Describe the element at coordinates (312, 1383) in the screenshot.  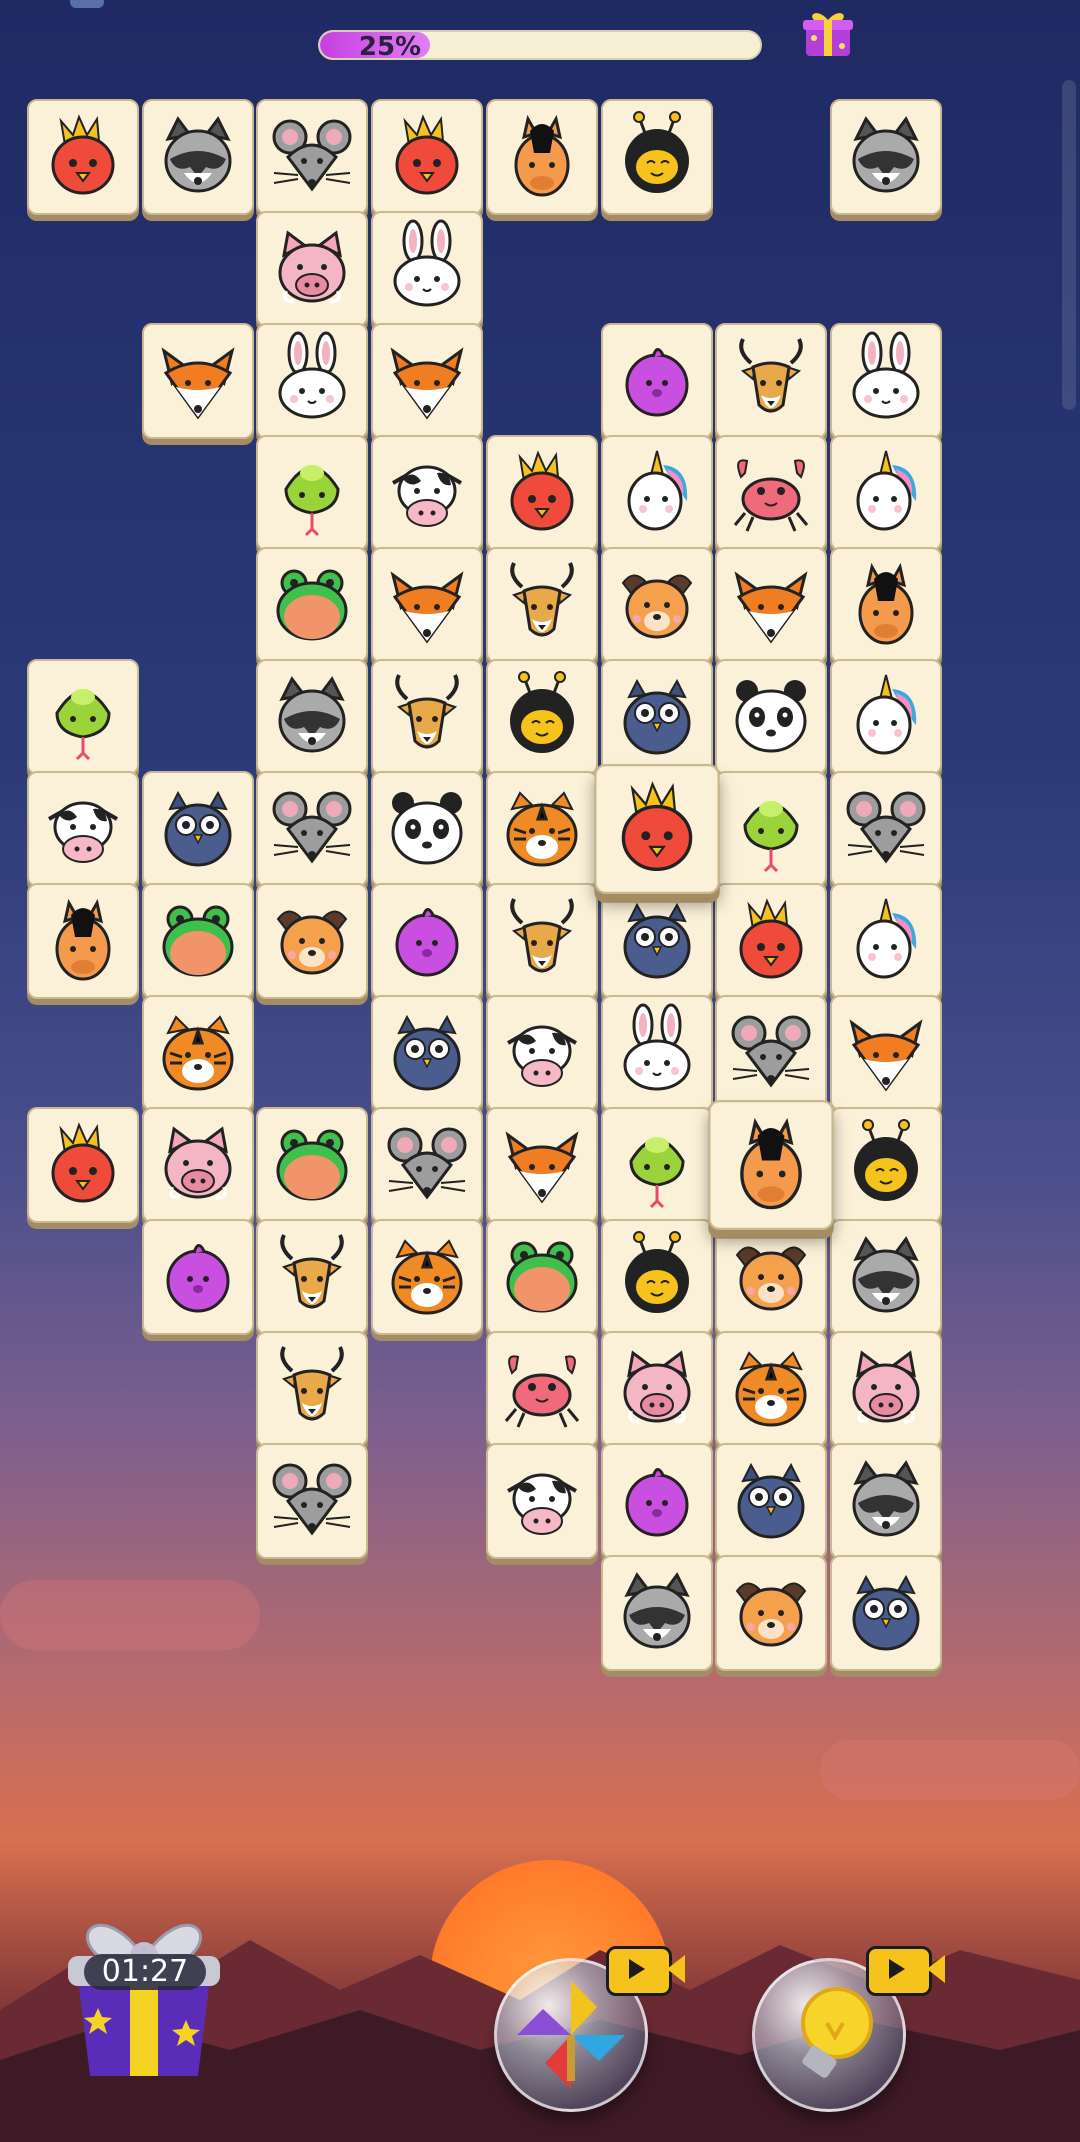
I see `deer-icon` at that location.